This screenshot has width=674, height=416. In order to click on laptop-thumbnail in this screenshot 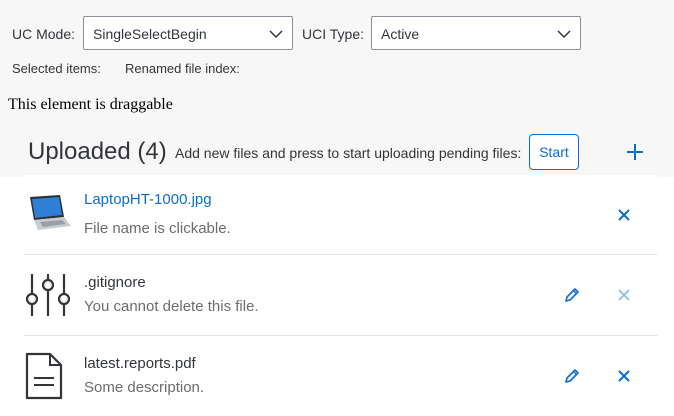, I will do `click(50, 212)`.